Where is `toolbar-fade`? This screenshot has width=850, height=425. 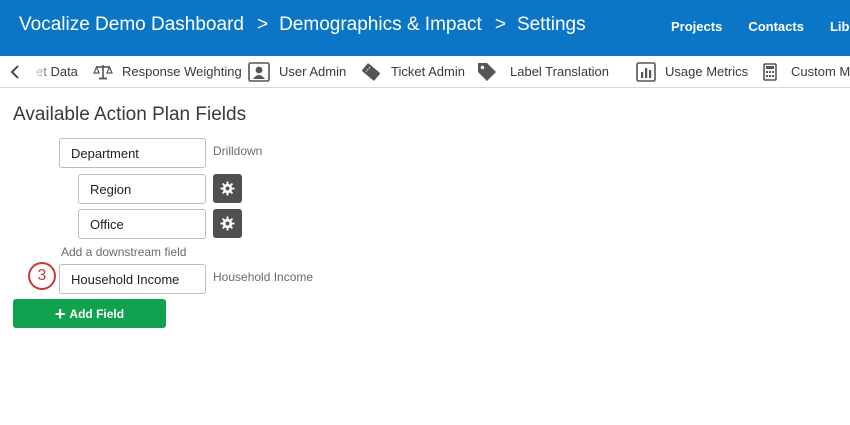
toolbar-fade is located at coordinates (39, 71).